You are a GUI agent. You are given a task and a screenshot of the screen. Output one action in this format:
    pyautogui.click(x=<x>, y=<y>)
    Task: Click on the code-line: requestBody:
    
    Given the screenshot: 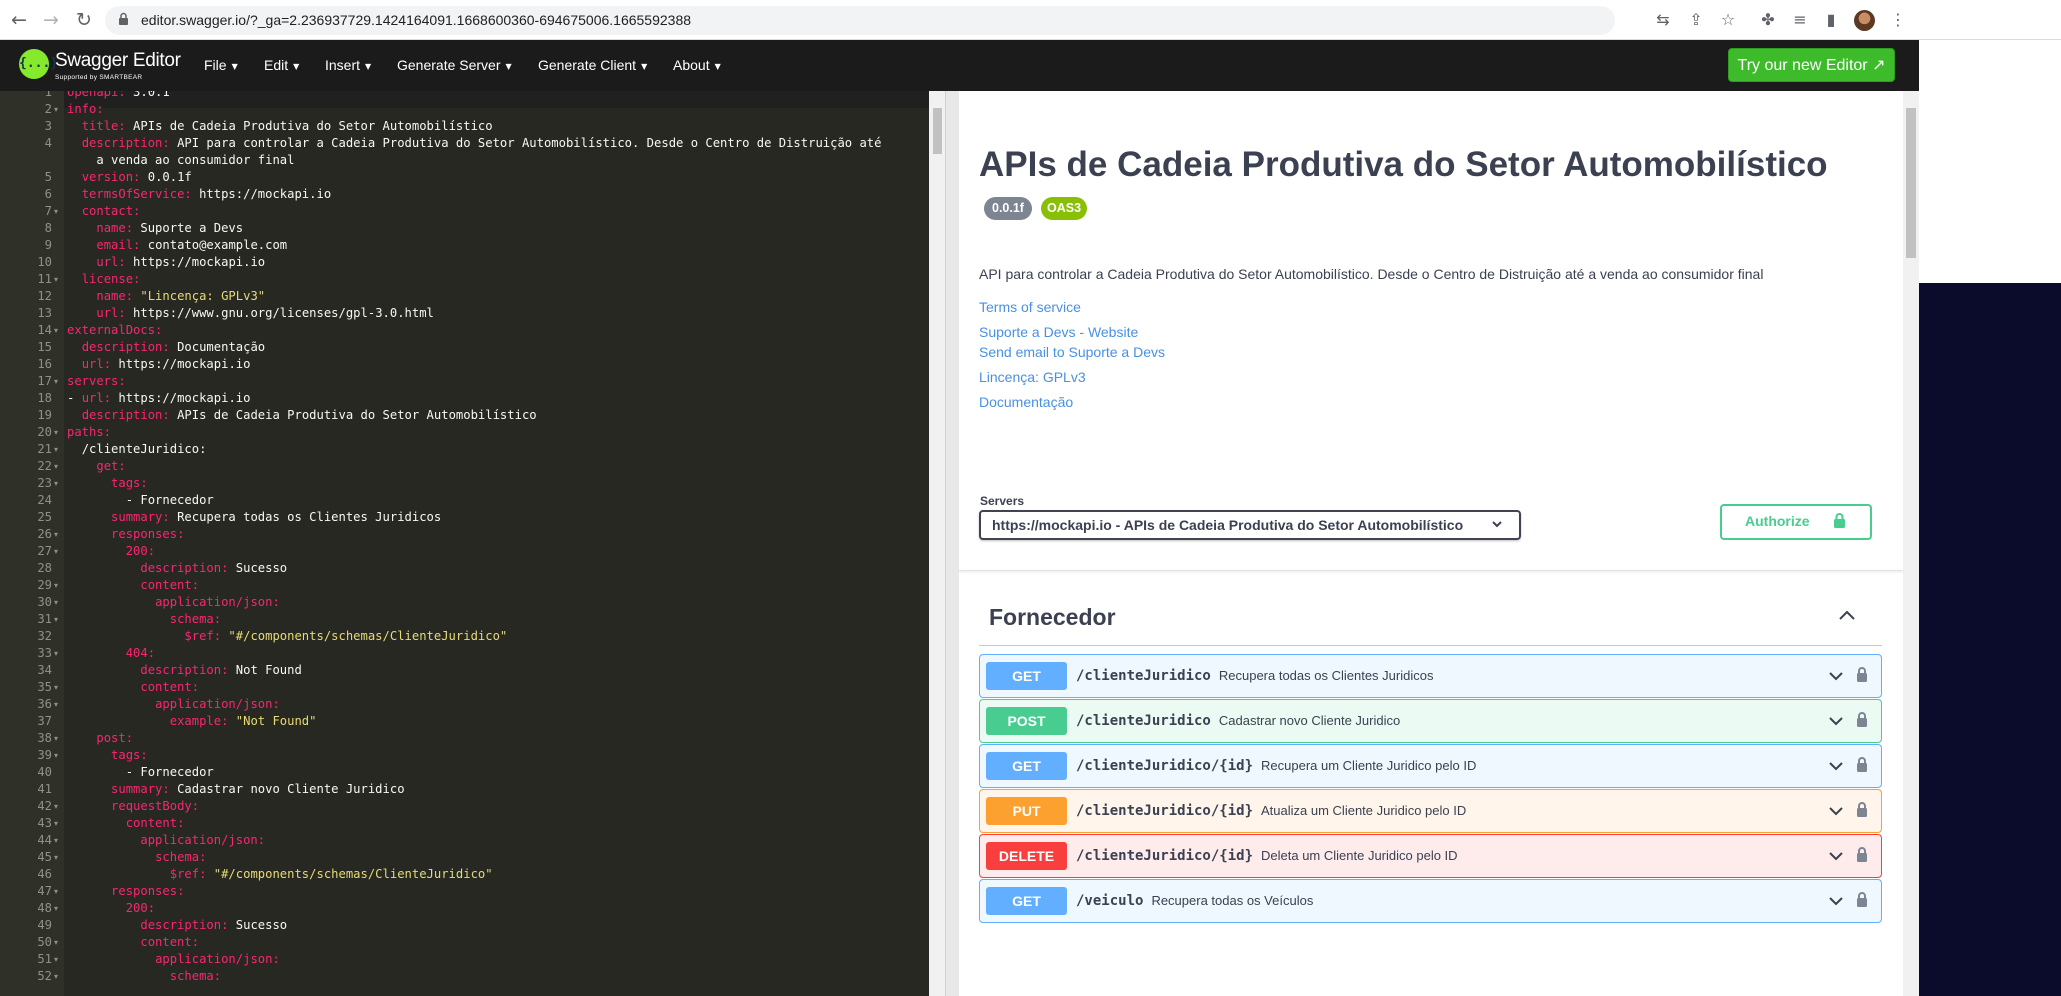 What is the action you would take?
    pyautogui.click(x=133, y=806)
    